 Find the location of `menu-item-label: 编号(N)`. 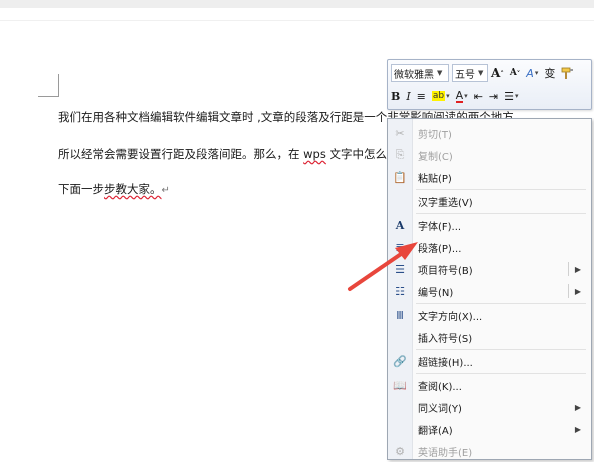

menu-item-label: 编号(N) is located at coordinates (436, 293).